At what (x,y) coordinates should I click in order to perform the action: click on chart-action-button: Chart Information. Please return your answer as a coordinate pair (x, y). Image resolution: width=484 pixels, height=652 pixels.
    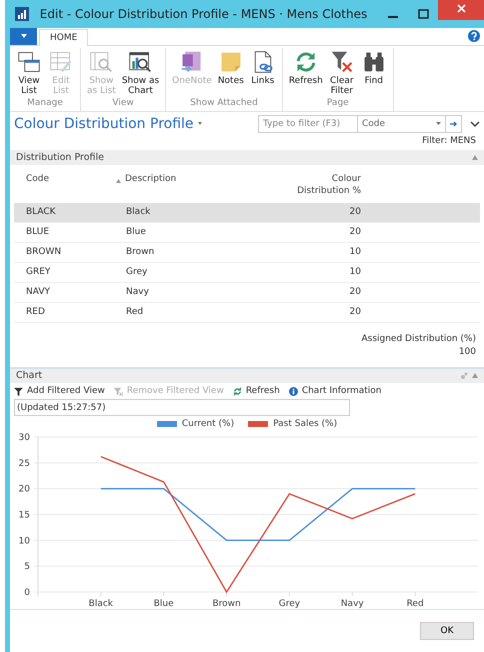
    Looking at the image, I should click on (335, 391).